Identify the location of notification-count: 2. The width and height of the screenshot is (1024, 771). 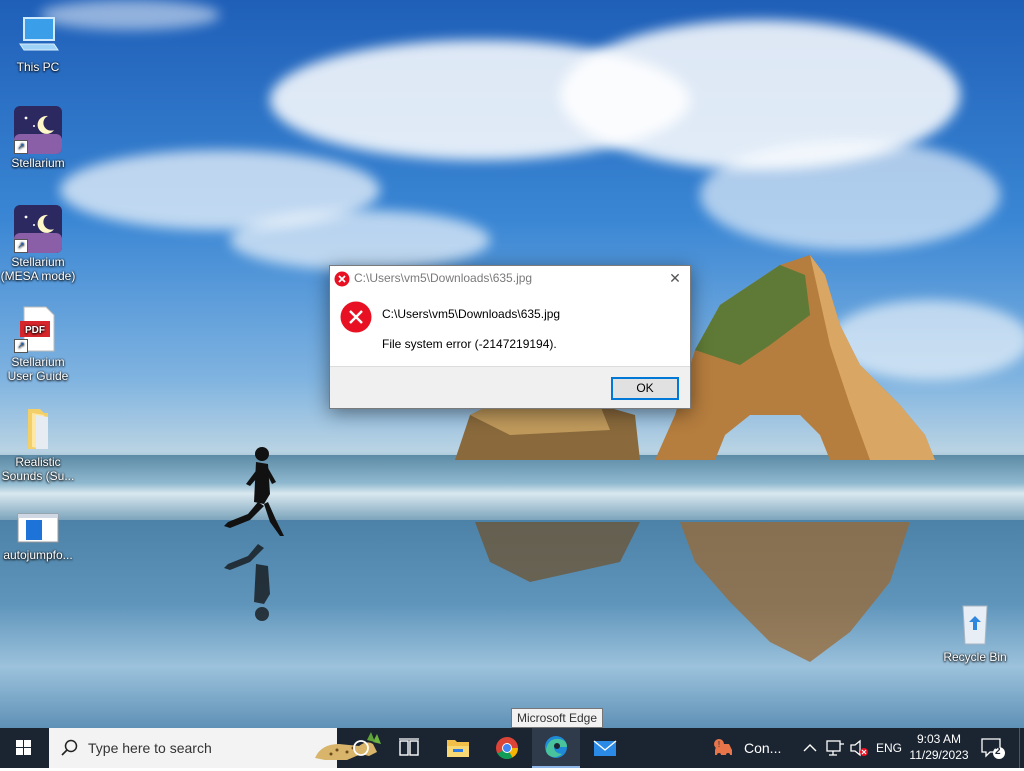
(998, 751).